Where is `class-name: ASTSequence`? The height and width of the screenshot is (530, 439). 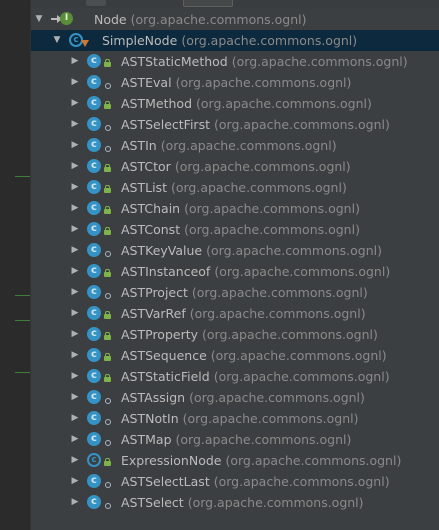 class-name: ASTSequence is located at coordinates (164, 355).